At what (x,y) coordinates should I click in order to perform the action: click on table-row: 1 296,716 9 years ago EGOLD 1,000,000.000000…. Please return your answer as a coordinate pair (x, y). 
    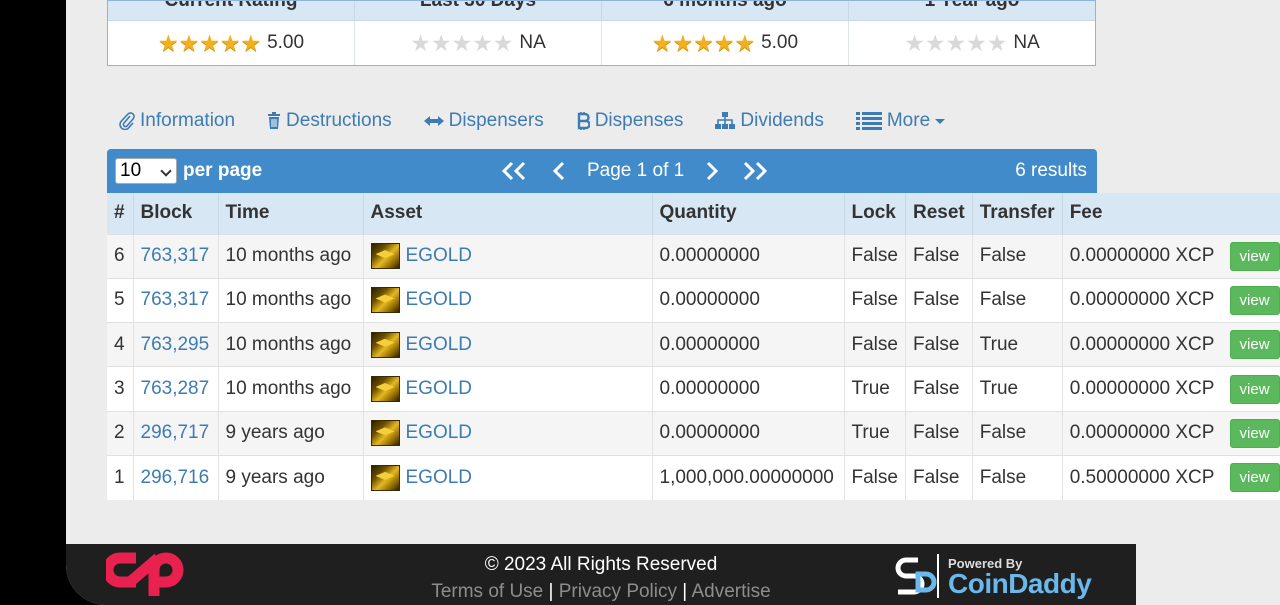
    Looking at the image, I should click on (693, 477).